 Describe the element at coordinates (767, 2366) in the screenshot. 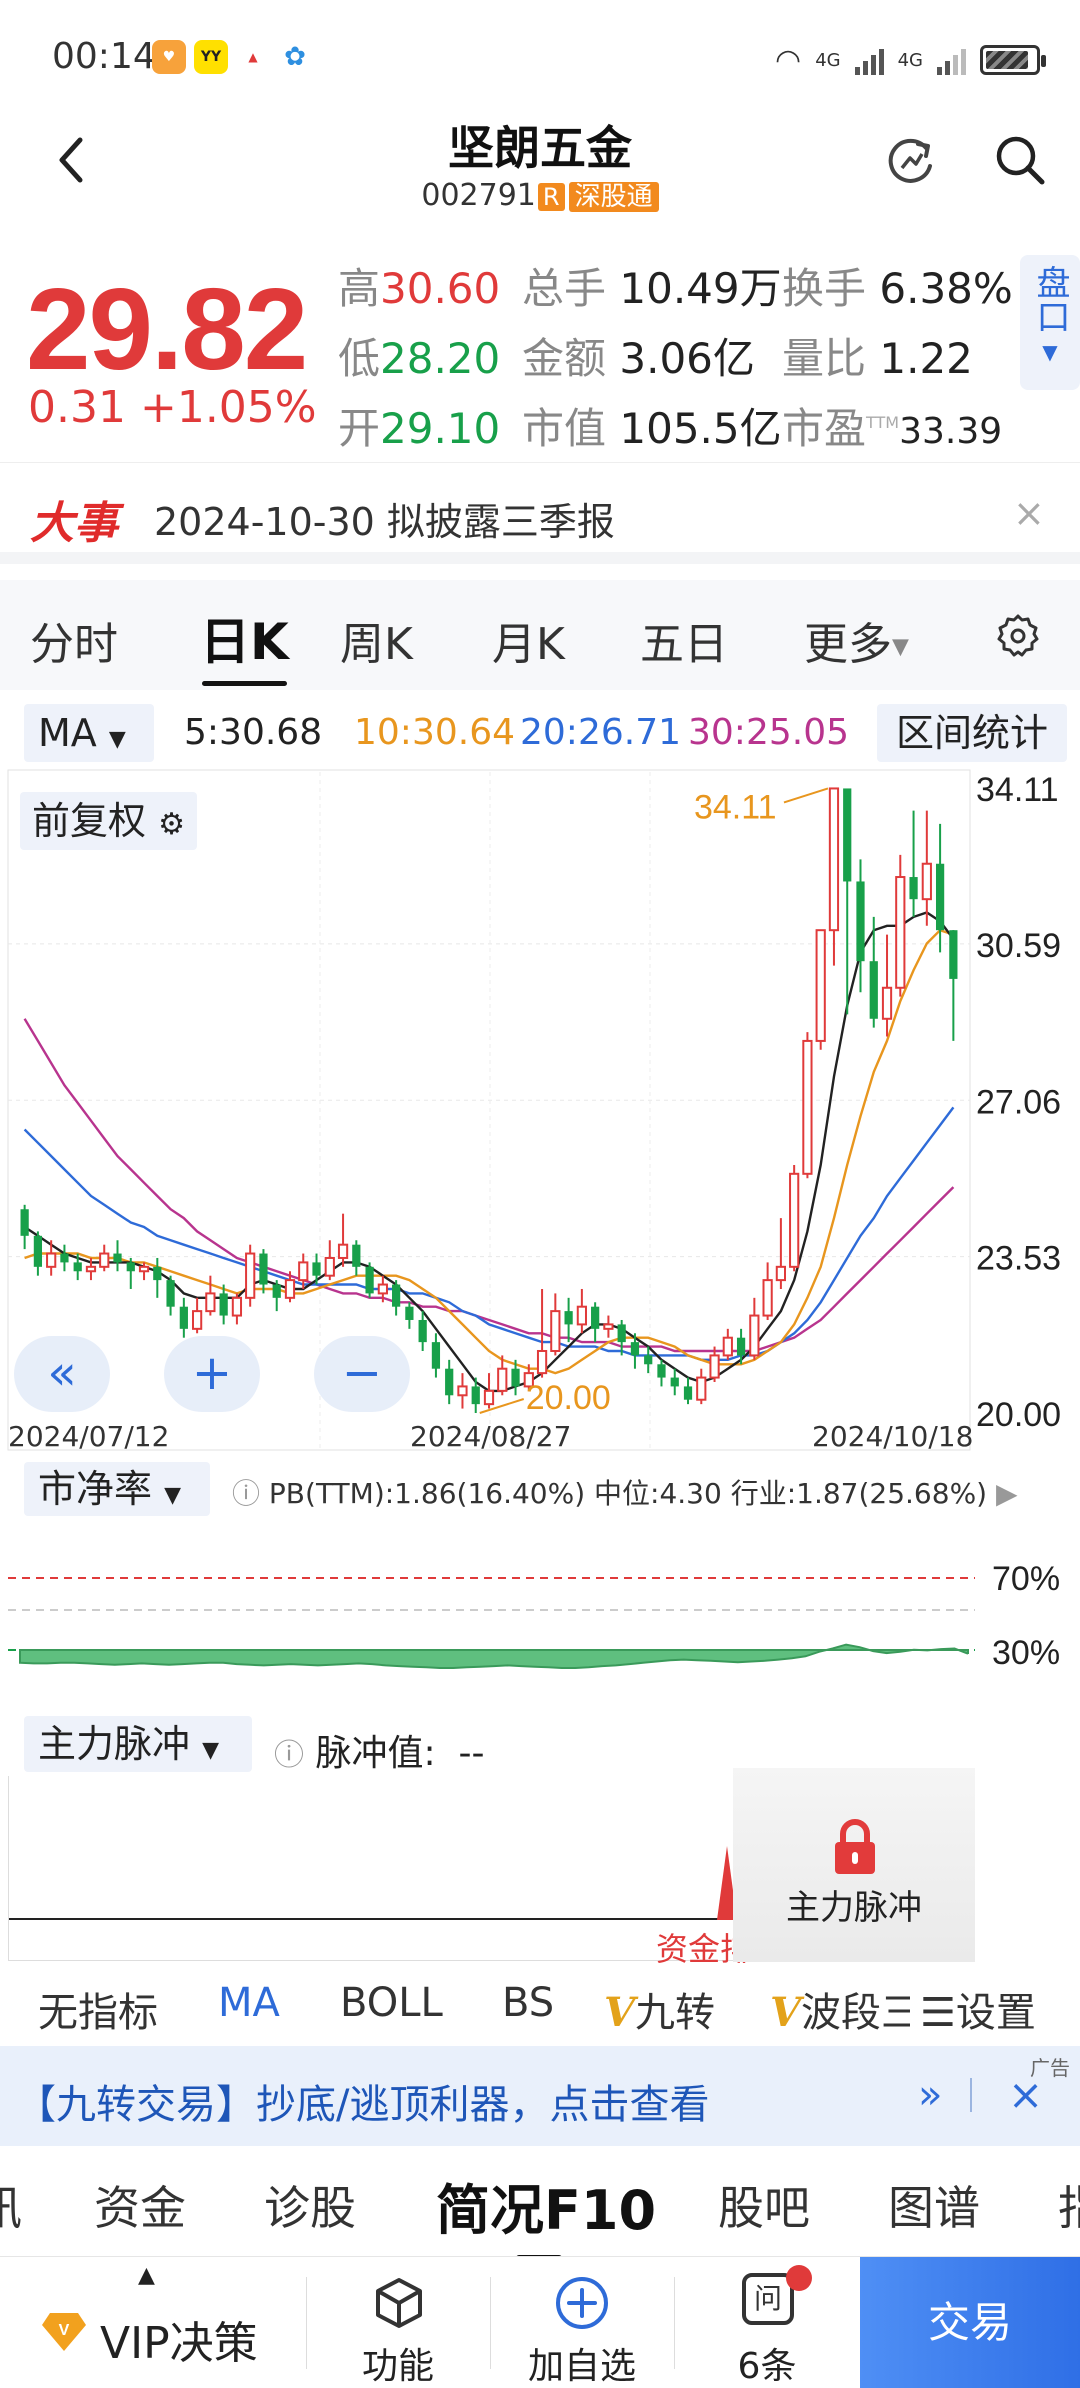

I see `nav-label: 6条` at that location.